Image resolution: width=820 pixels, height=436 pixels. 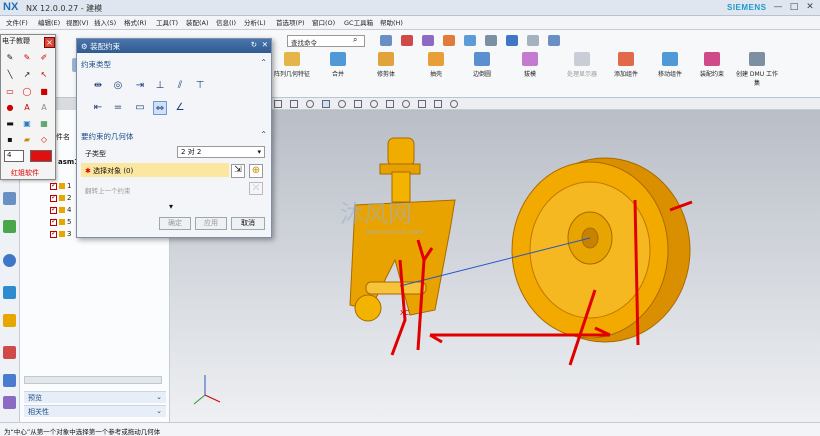 I want to click on text-icon: A, so click(x=27, y=108).